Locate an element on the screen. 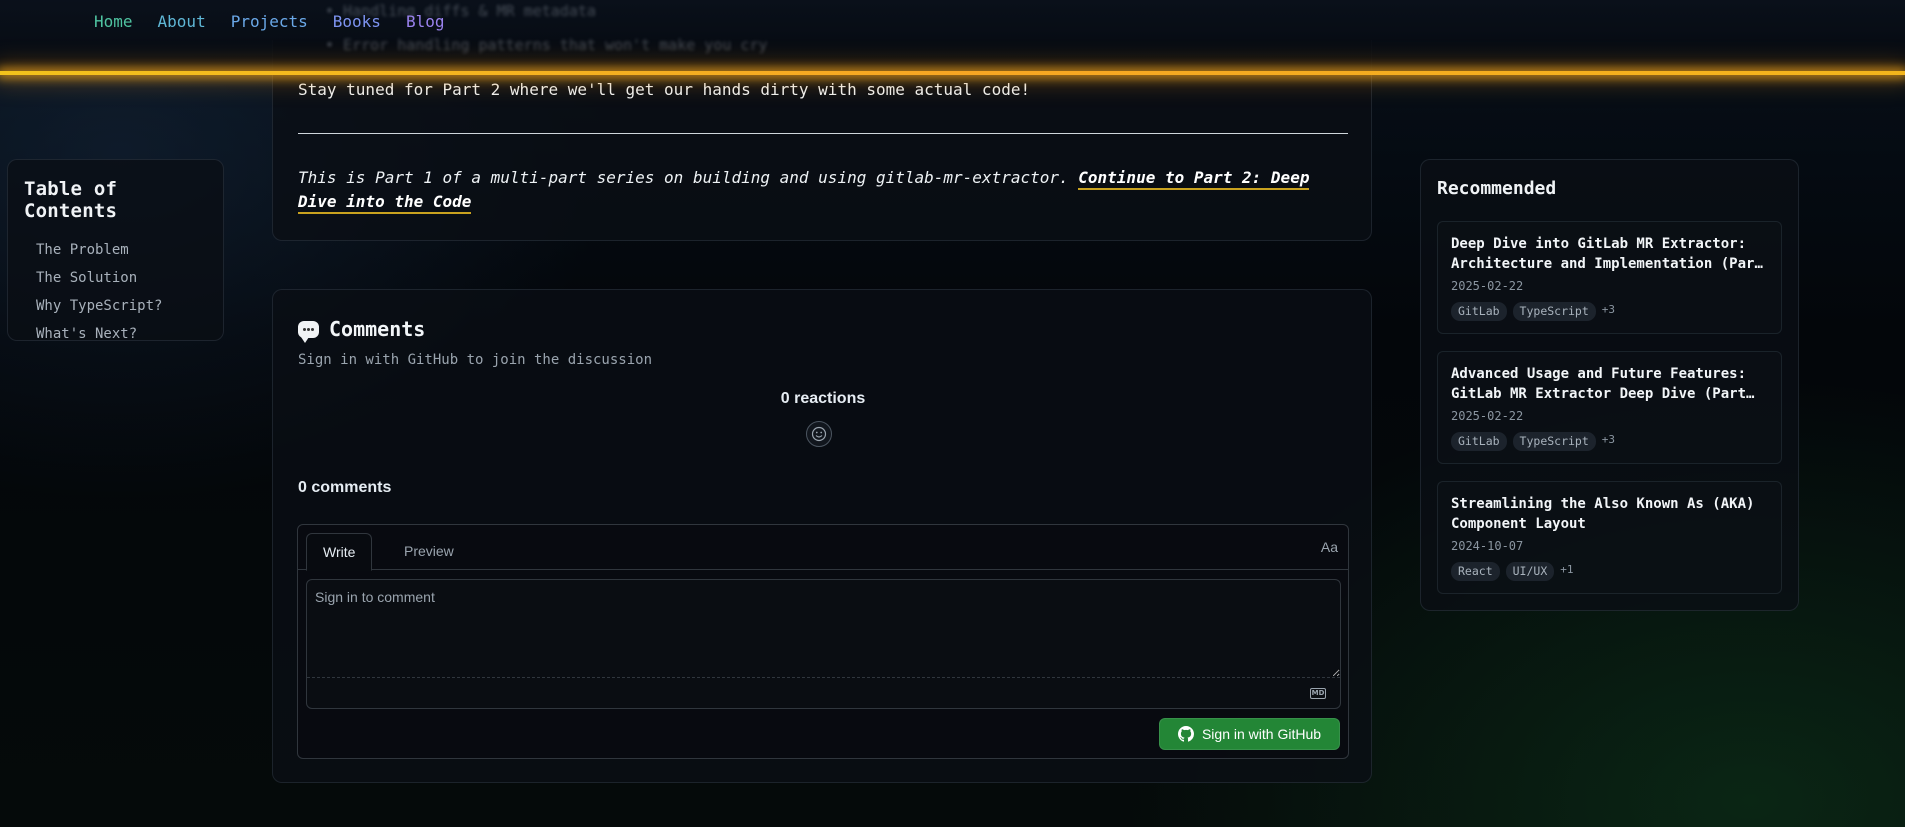 The image size is (1905, 827). toc-title: Table of Contents is located at coordinates (71, 200).